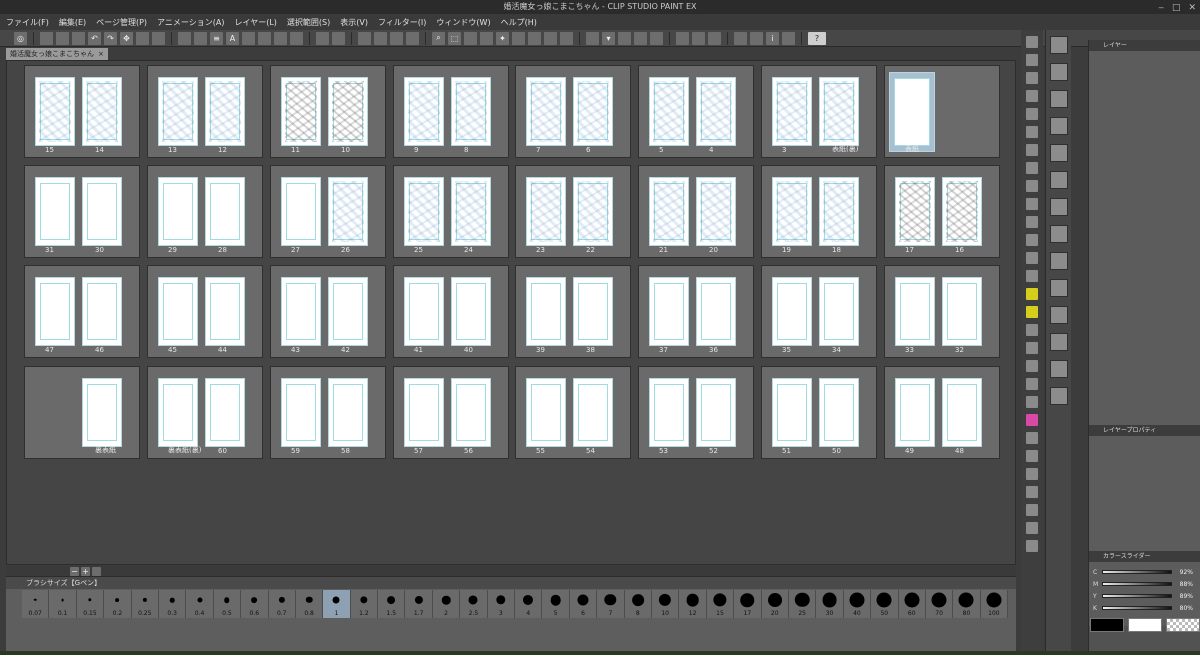 The width and height of the screenshot is (1200, 655). I want to click on help-icon: ?, so click(817, 38).